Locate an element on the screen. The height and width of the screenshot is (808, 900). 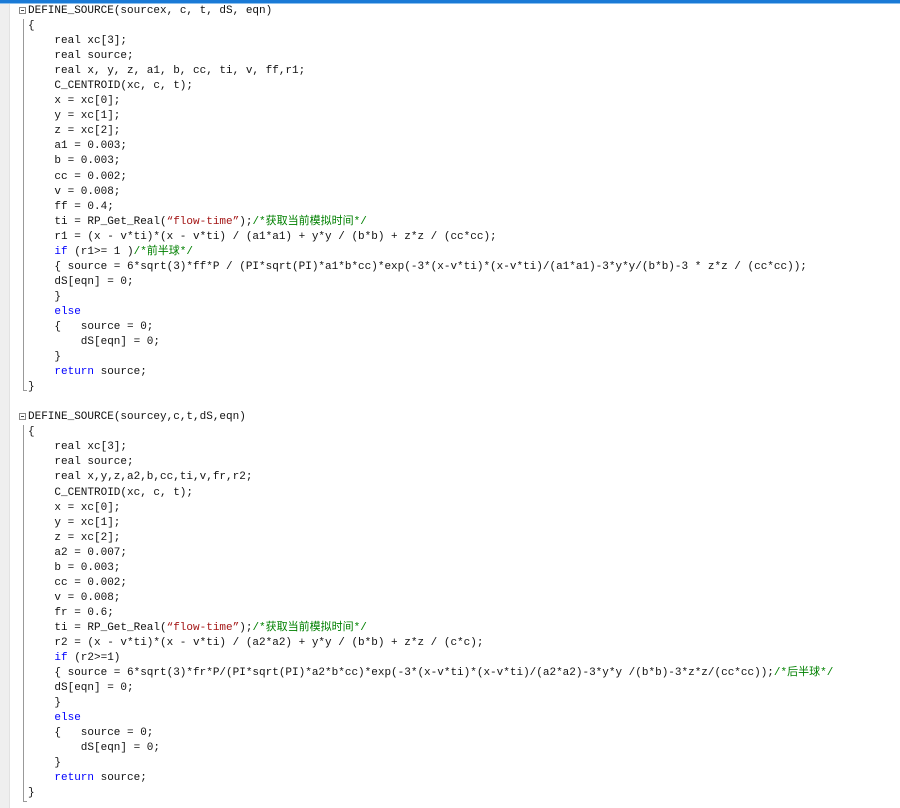
code-token: C_CENTROID(xc, c, t); is located at coordinates (124, 86).